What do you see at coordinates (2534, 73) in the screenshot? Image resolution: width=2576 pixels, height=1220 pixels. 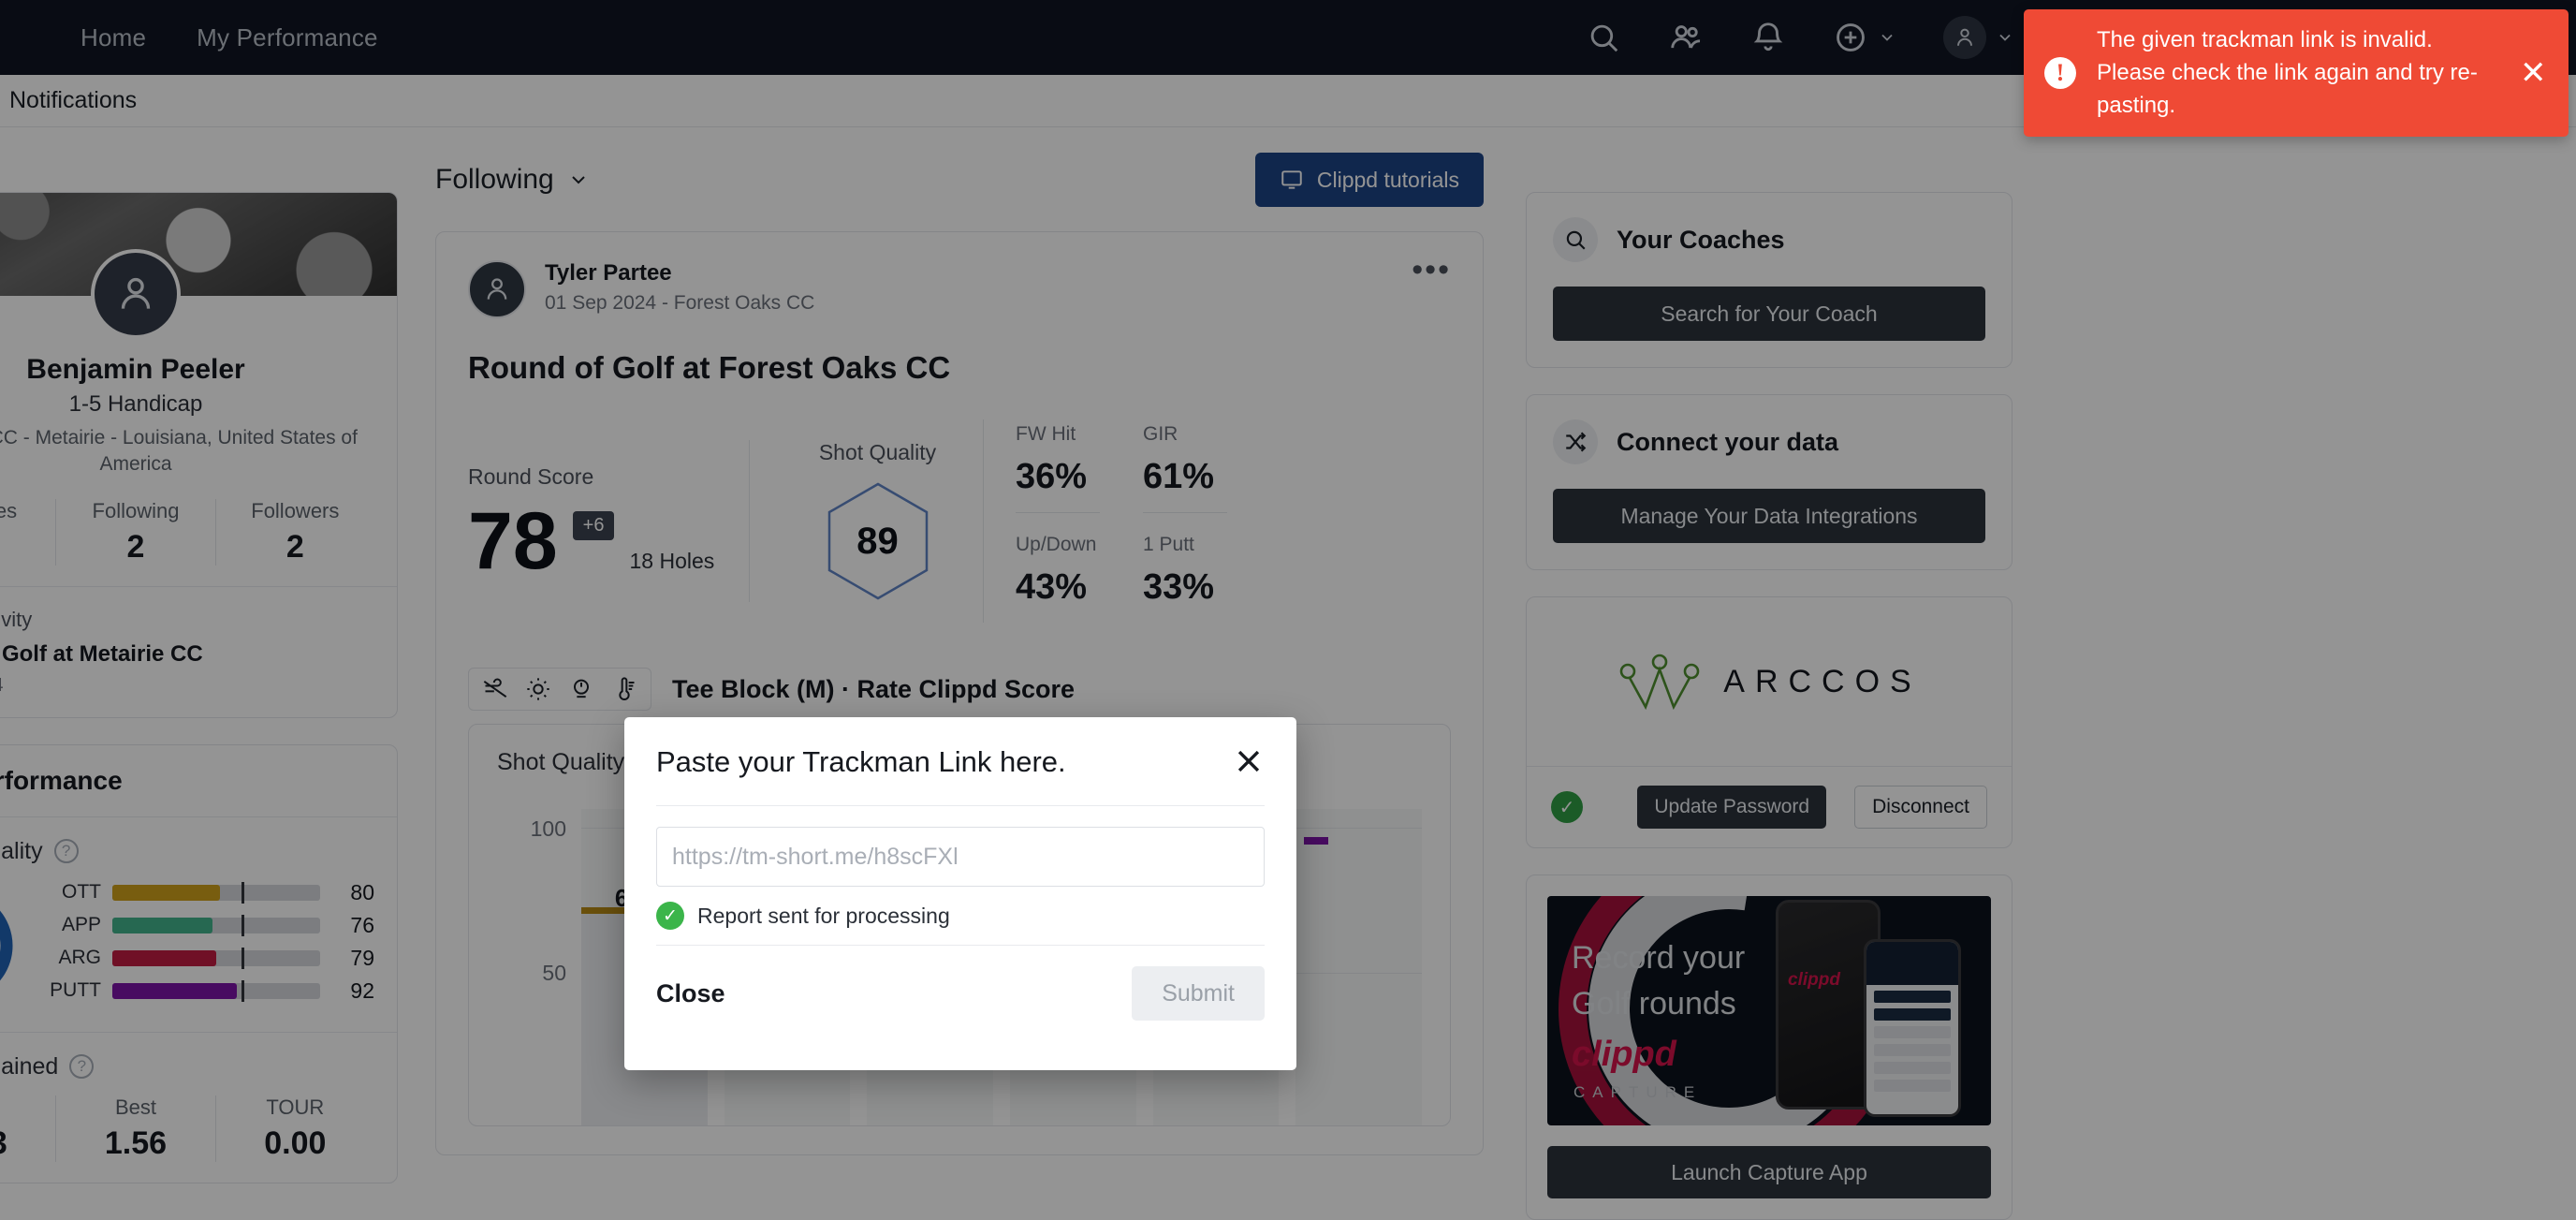 I see `close-icon: ✕` at bounding box center [2534, 73].